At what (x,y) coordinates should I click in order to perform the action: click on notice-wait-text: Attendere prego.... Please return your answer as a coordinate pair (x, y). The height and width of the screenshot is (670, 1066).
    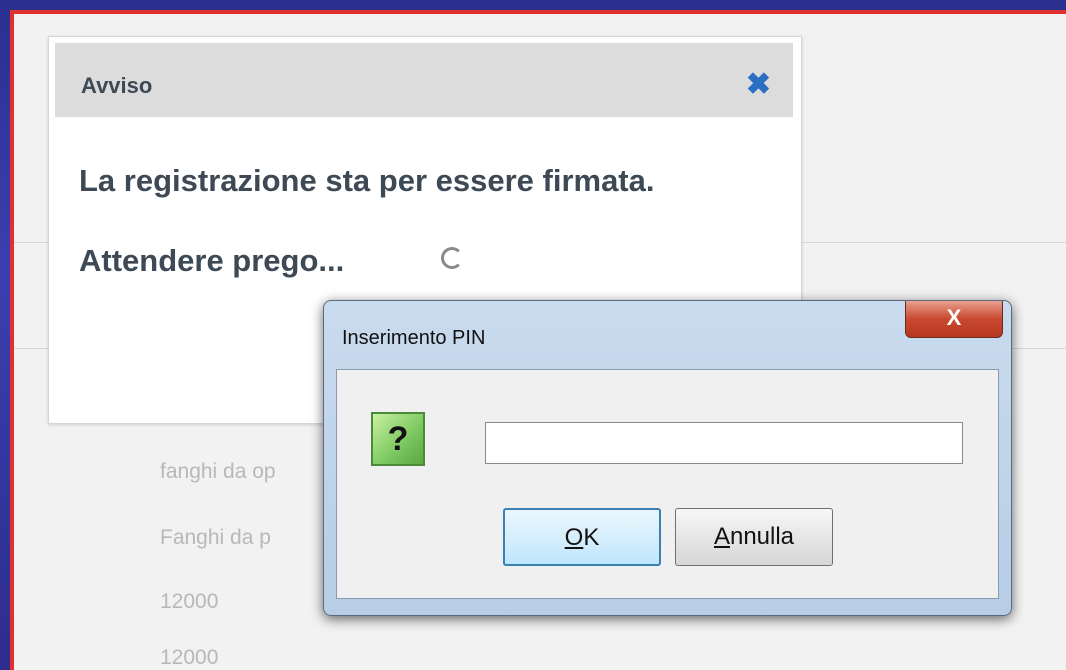
    Looking at the image, I should click on (212, 260).